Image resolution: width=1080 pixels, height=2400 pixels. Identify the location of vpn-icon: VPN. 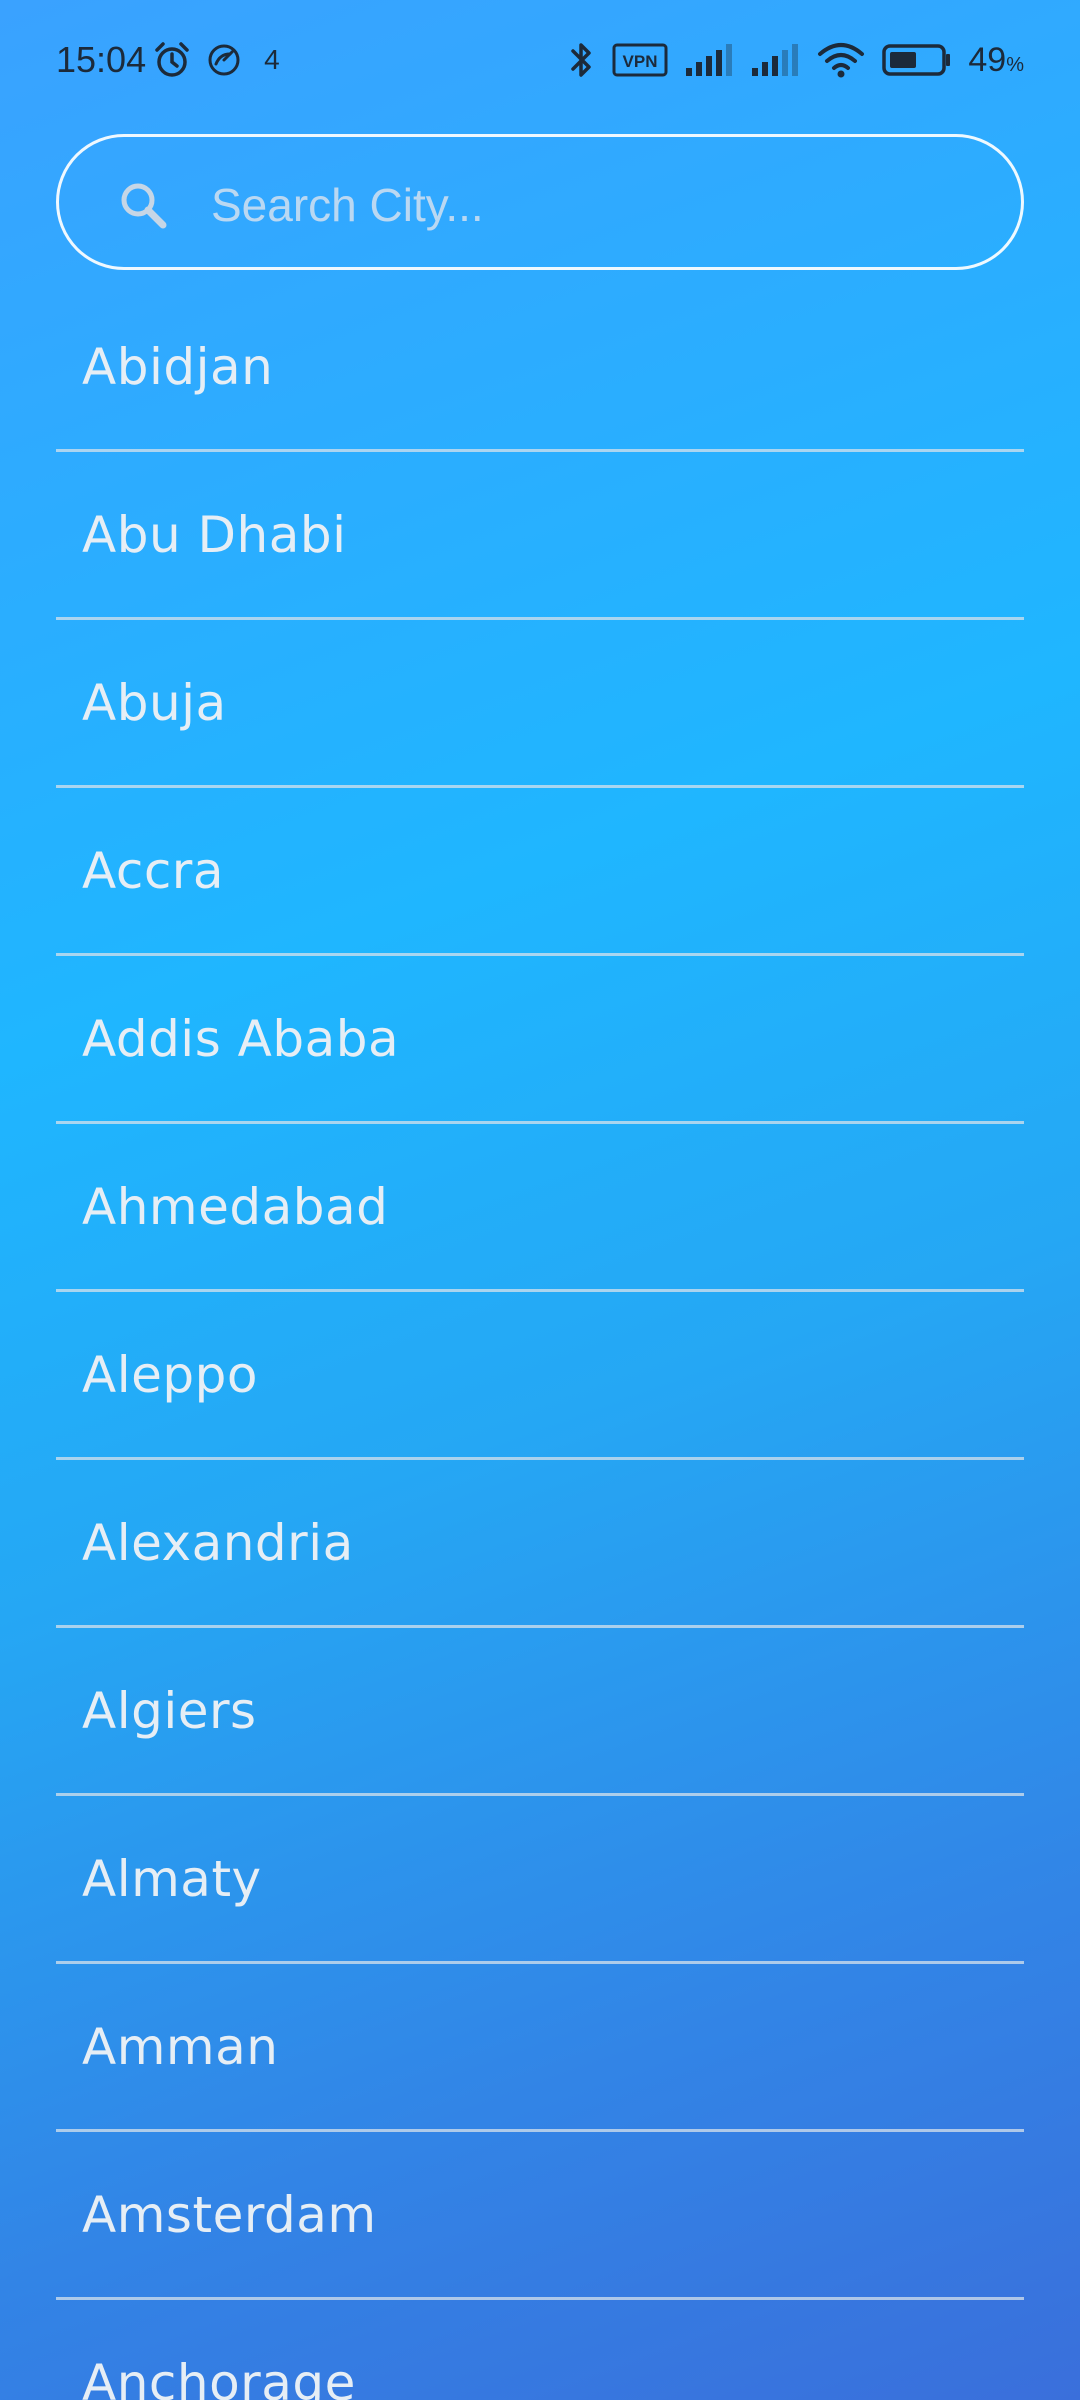
(640, 60).